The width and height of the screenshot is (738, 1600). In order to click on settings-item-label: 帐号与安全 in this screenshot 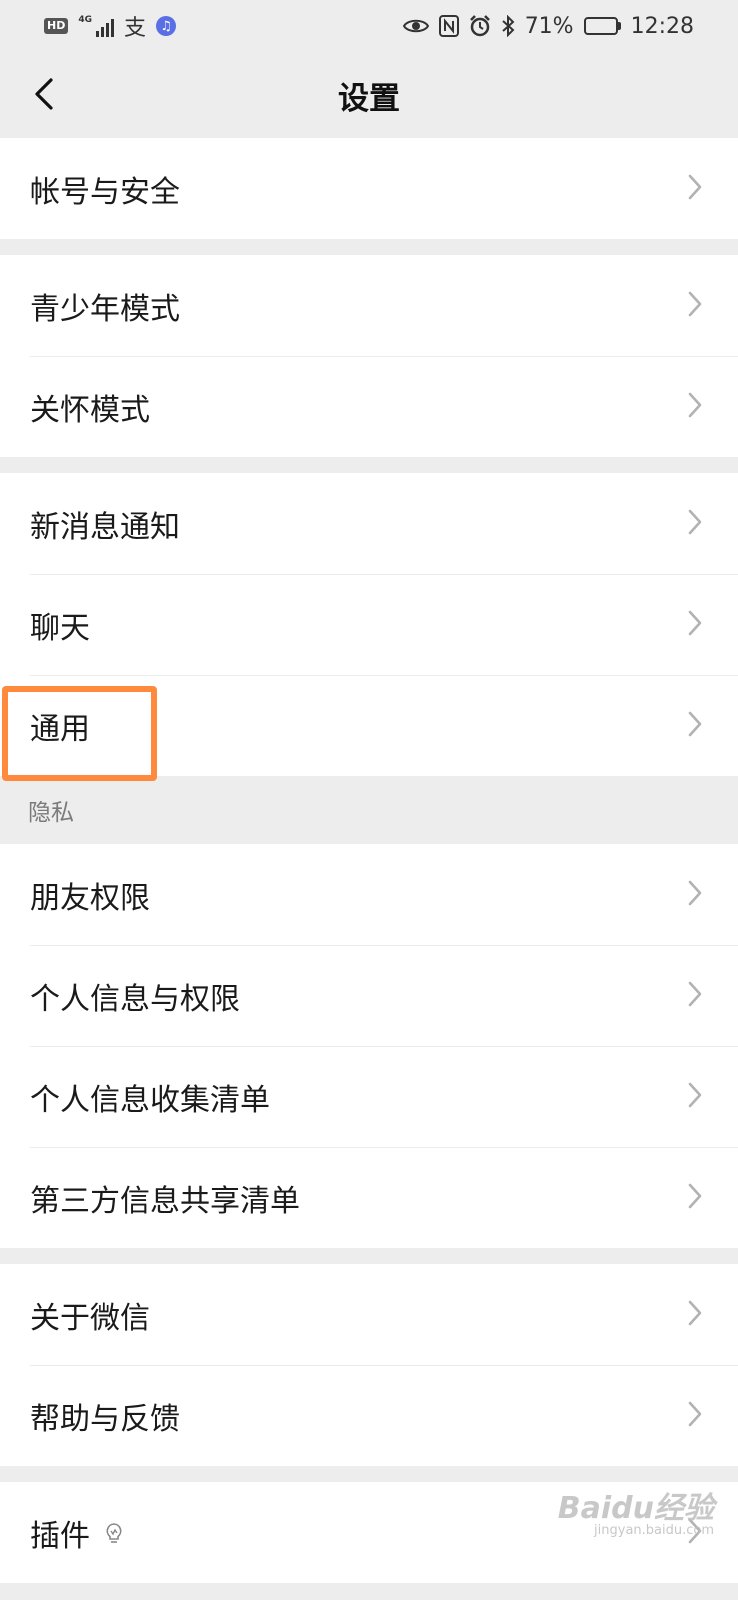, I will do `click(105, 189)`.